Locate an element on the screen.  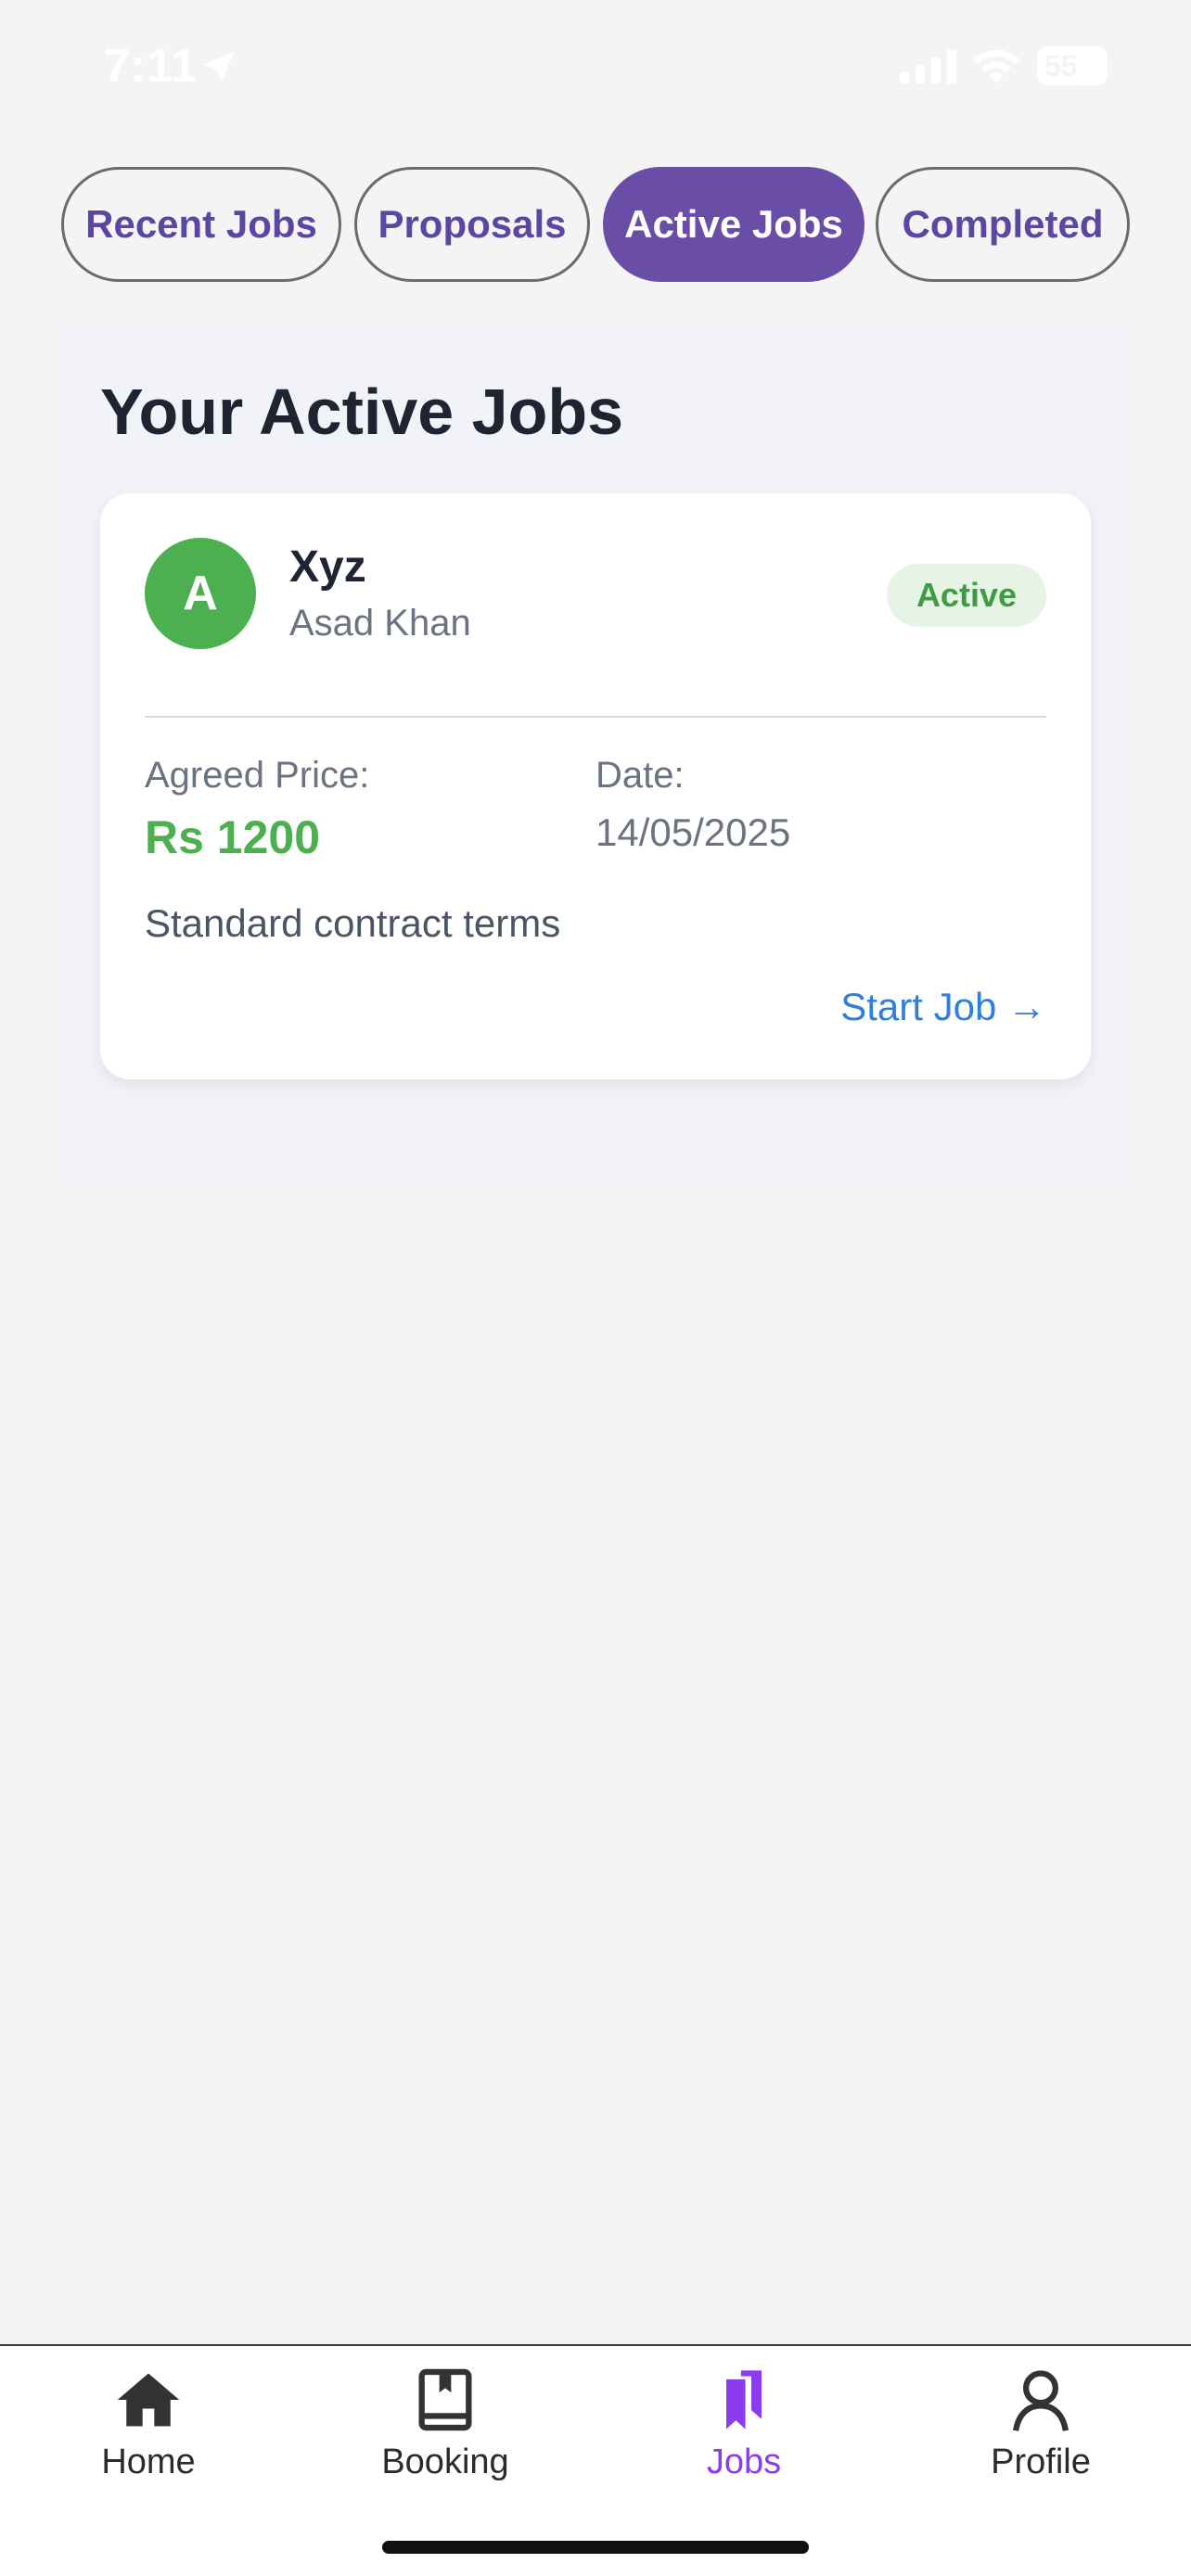
signal-icon is located at coordinates (928, 66).